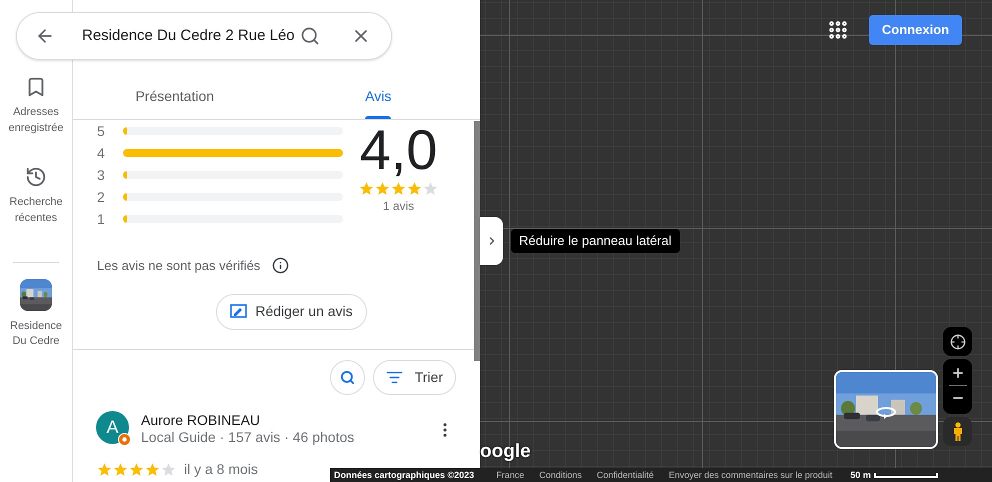 This screenshot has height=482, width=992. I want to click on rail-label: Recherche récentes, so click(36, 210).